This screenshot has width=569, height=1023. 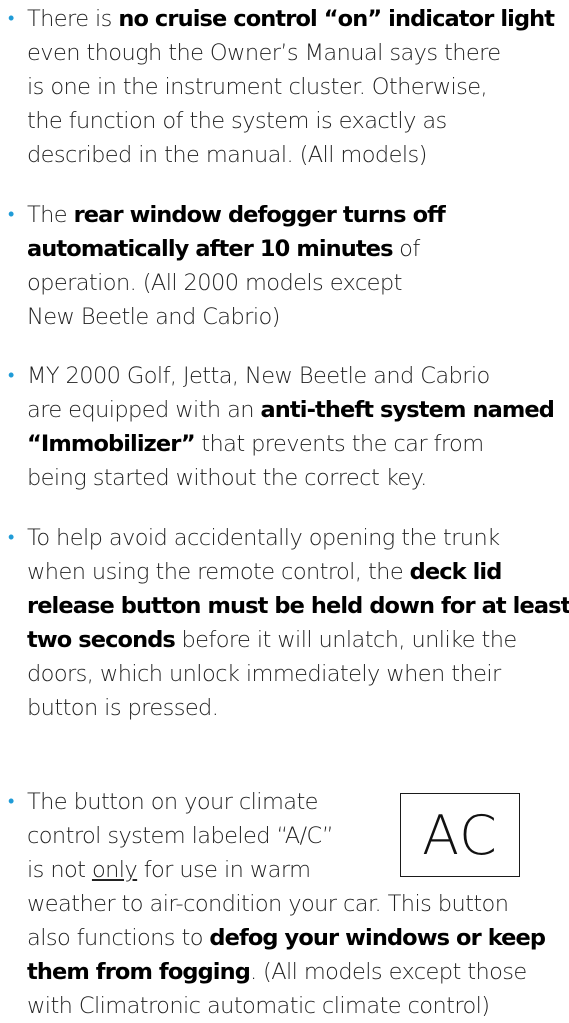 What do you see at coordinates (406, 249) in the screenshot?
I see `text-run: of` at bounding box center [406, 249].